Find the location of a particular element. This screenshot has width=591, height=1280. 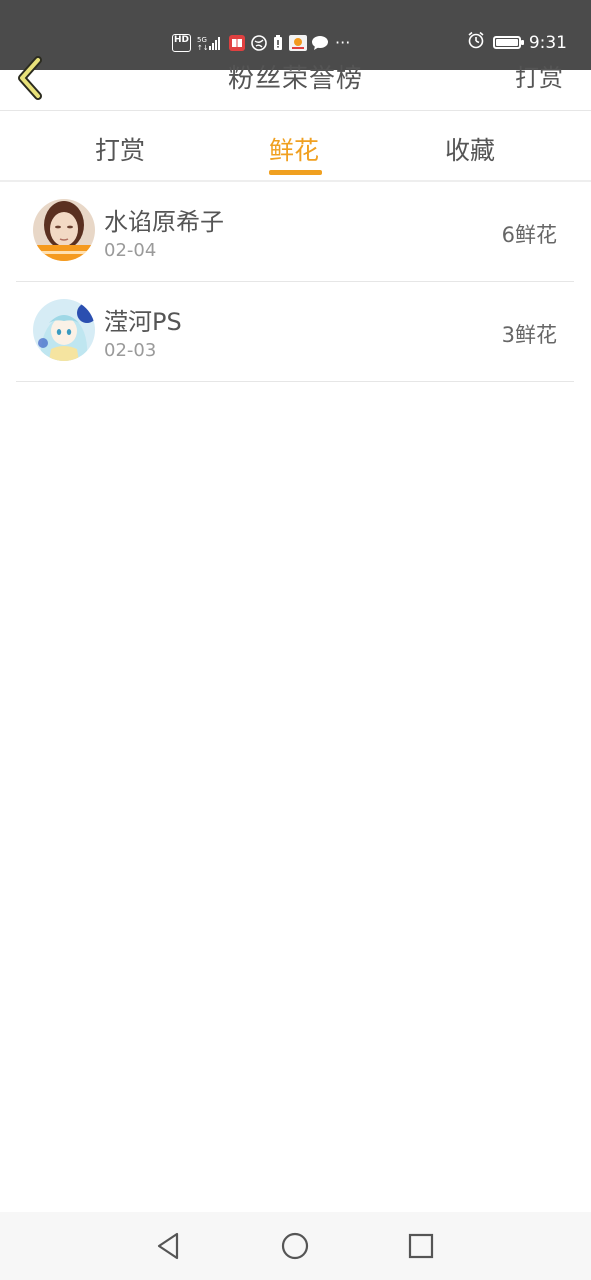

active-tab-indicator is located at coordinates (295, 172).